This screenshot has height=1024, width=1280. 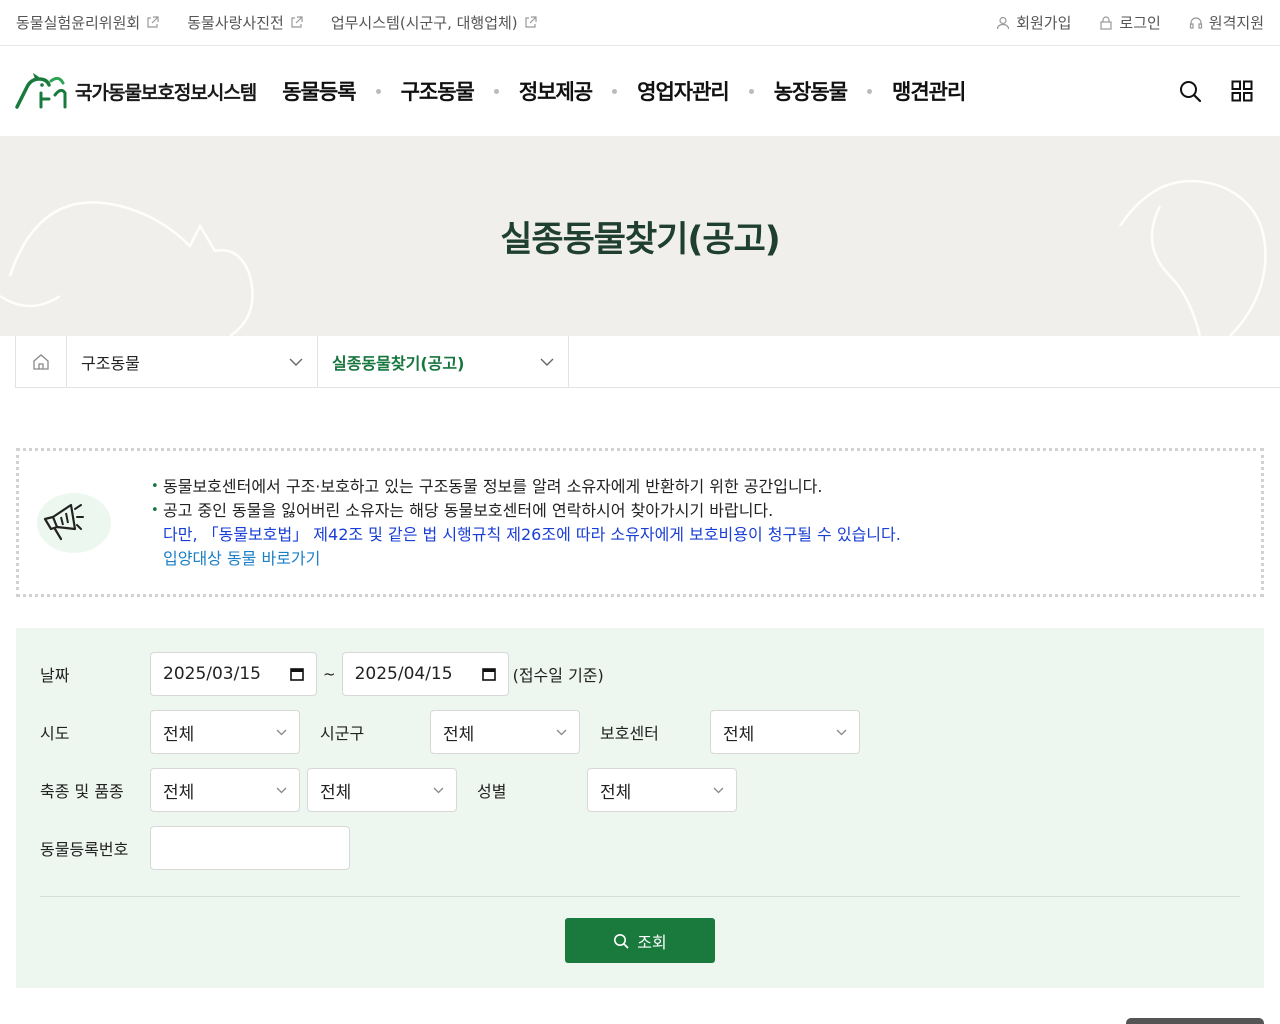 I want to click on species-select: 전체, so click(x=225, y=790).